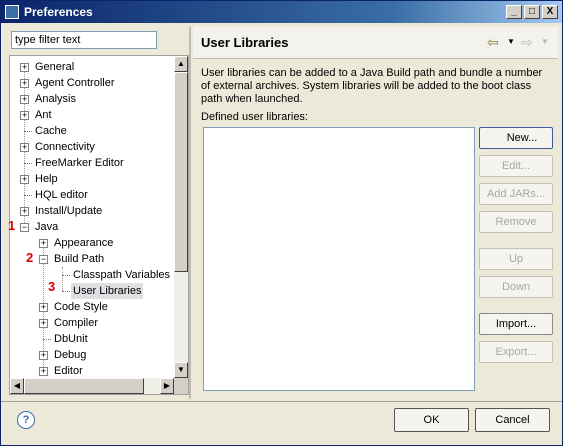 The width and height of the screenshot is (563, 446). What do you see at coordinates (43, 115) in the screenshot?
I see `tree-item-label: Ant` at bounding box center [43, 115].